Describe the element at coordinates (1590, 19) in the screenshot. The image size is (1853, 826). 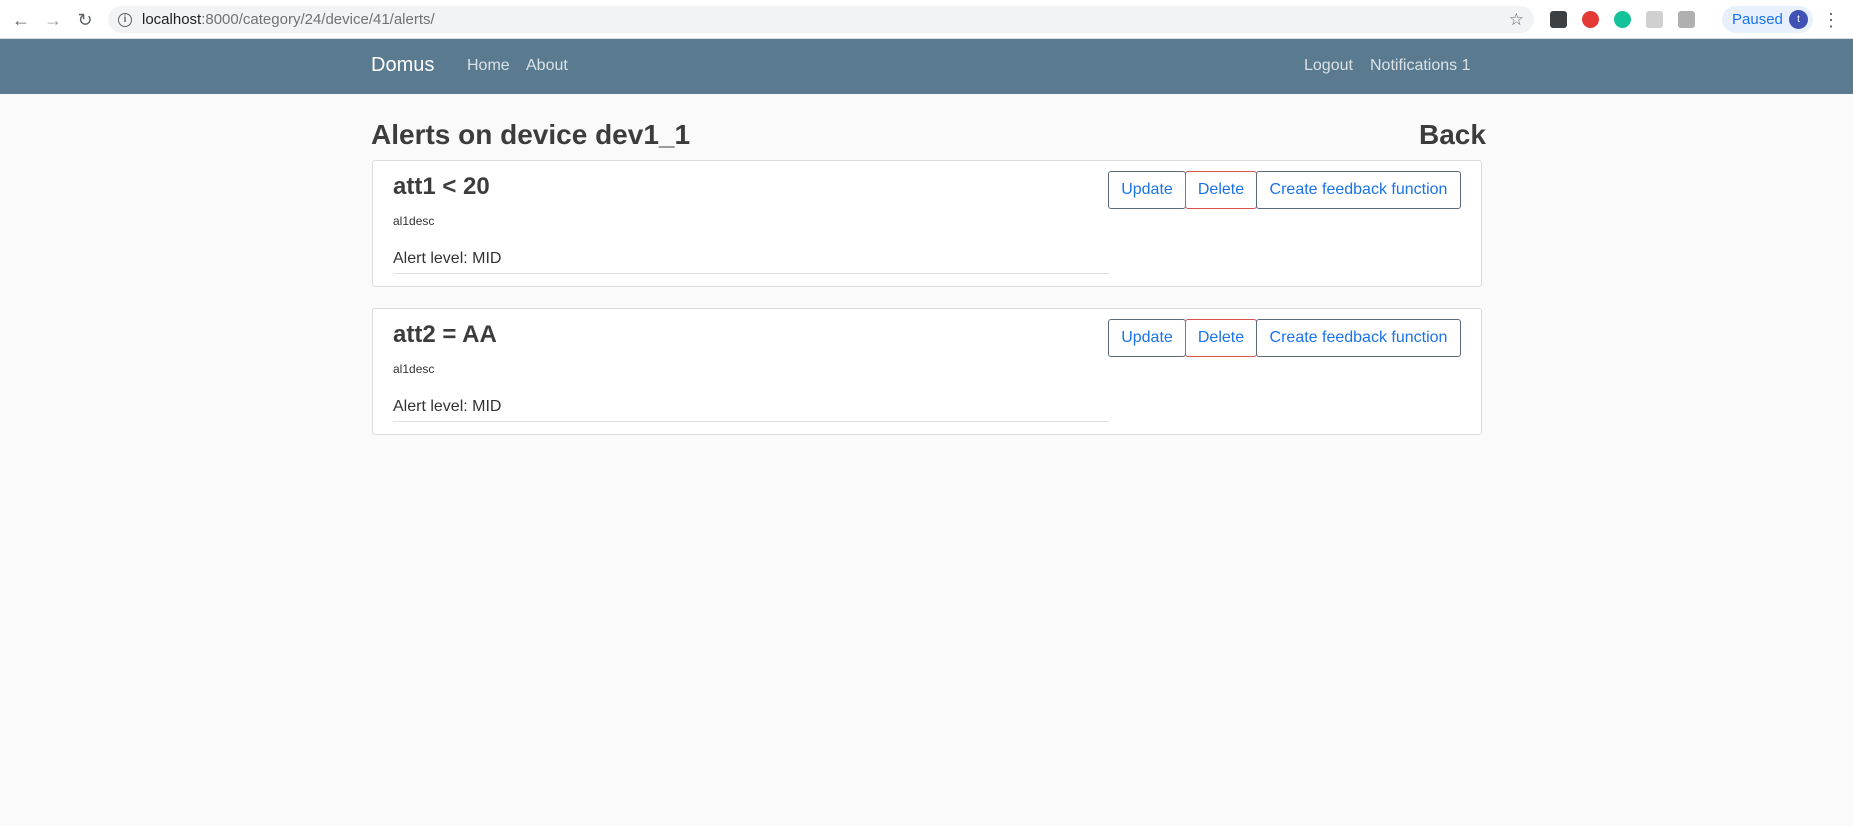
I see `adblock-icon` at that location.